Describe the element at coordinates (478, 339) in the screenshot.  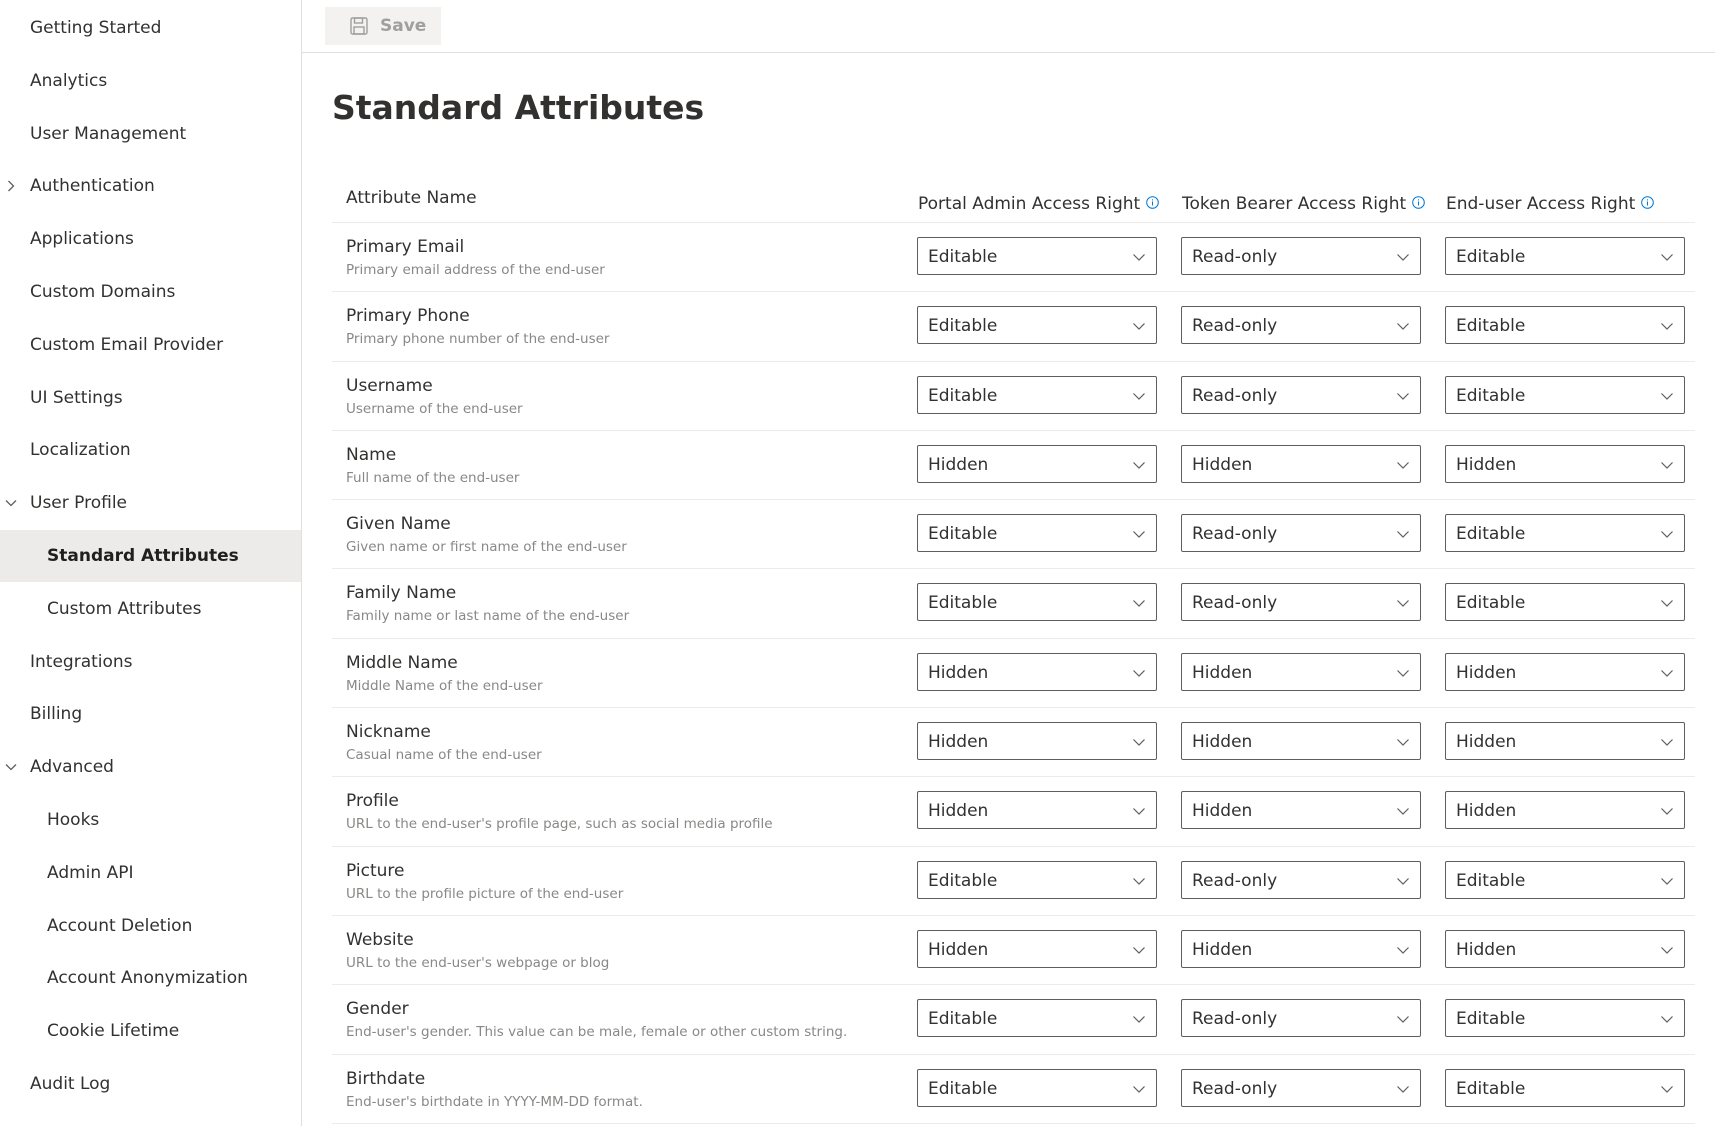
I see `attribute-description: Primary phone number of the end-user` at that location.